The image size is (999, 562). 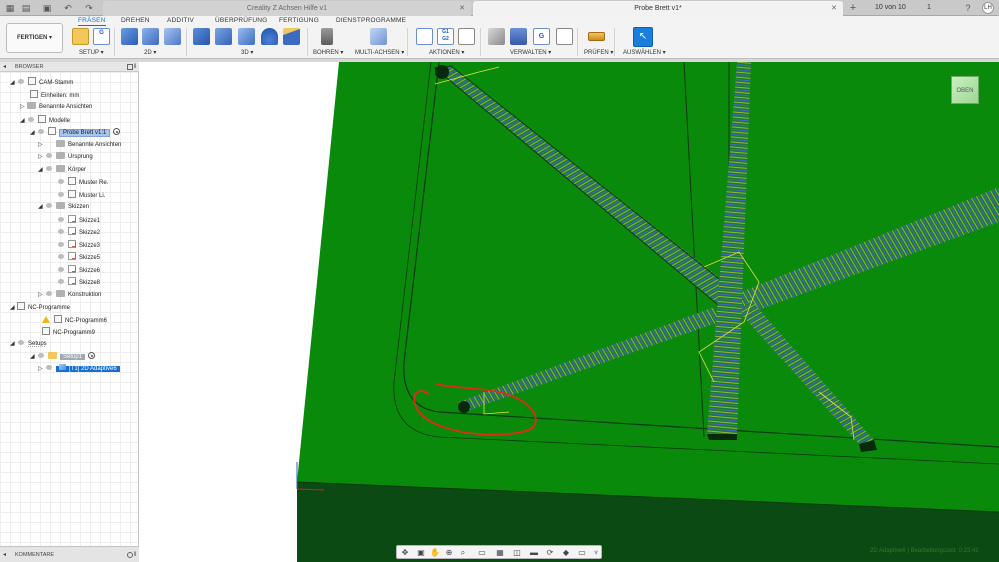 I want to click on simulate-icon, so click(x=424, y=36).